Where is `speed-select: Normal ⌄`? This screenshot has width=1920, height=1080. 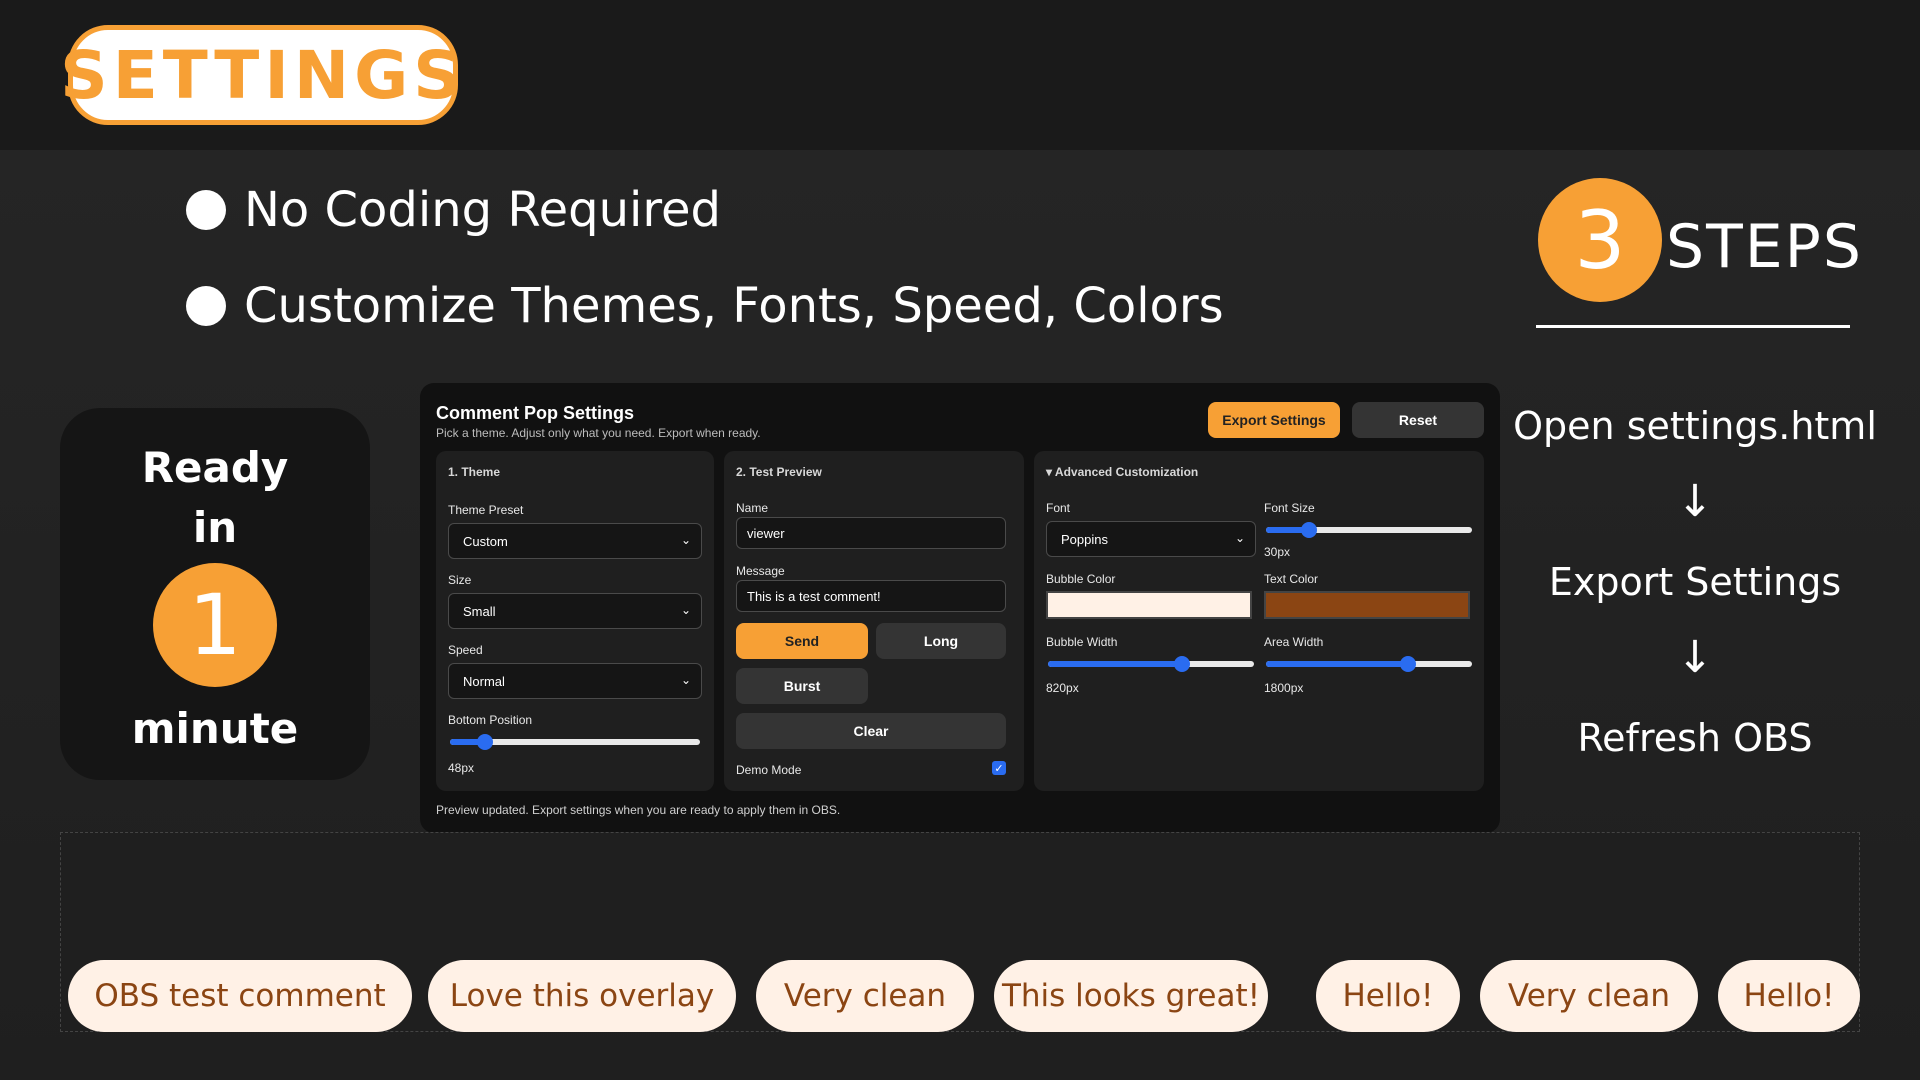
speed-select: Normal ⌄ is located at coordinates (575, 681).